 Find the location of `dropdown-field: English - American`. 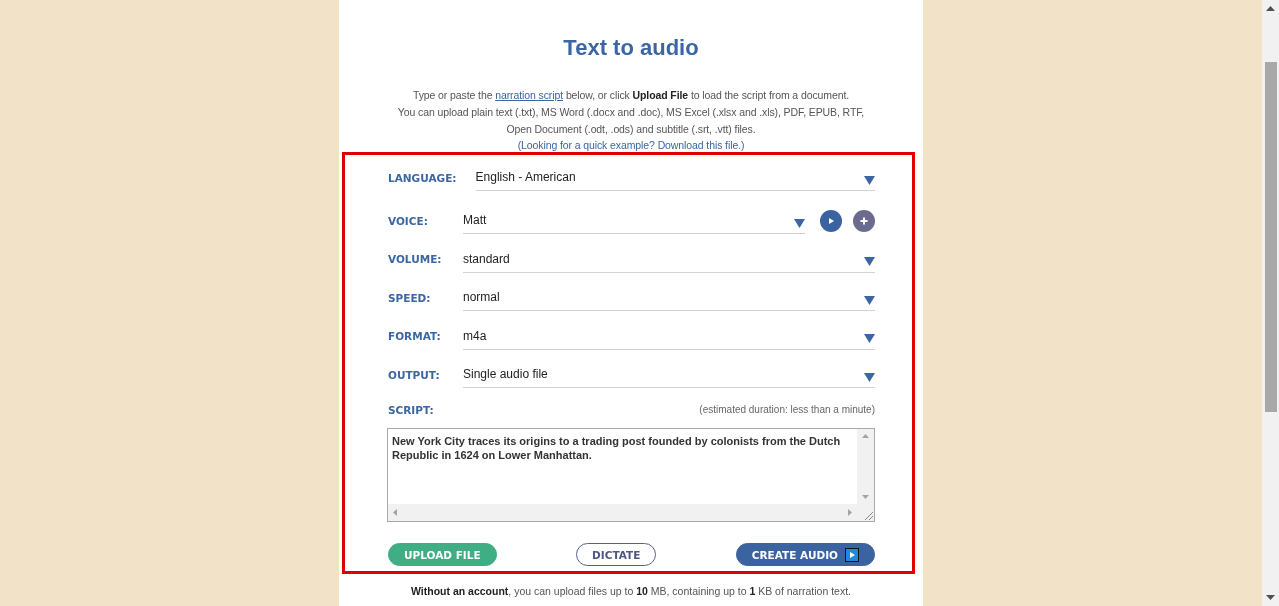

dropdown-field: English - American is located at coordinates (675, 177).